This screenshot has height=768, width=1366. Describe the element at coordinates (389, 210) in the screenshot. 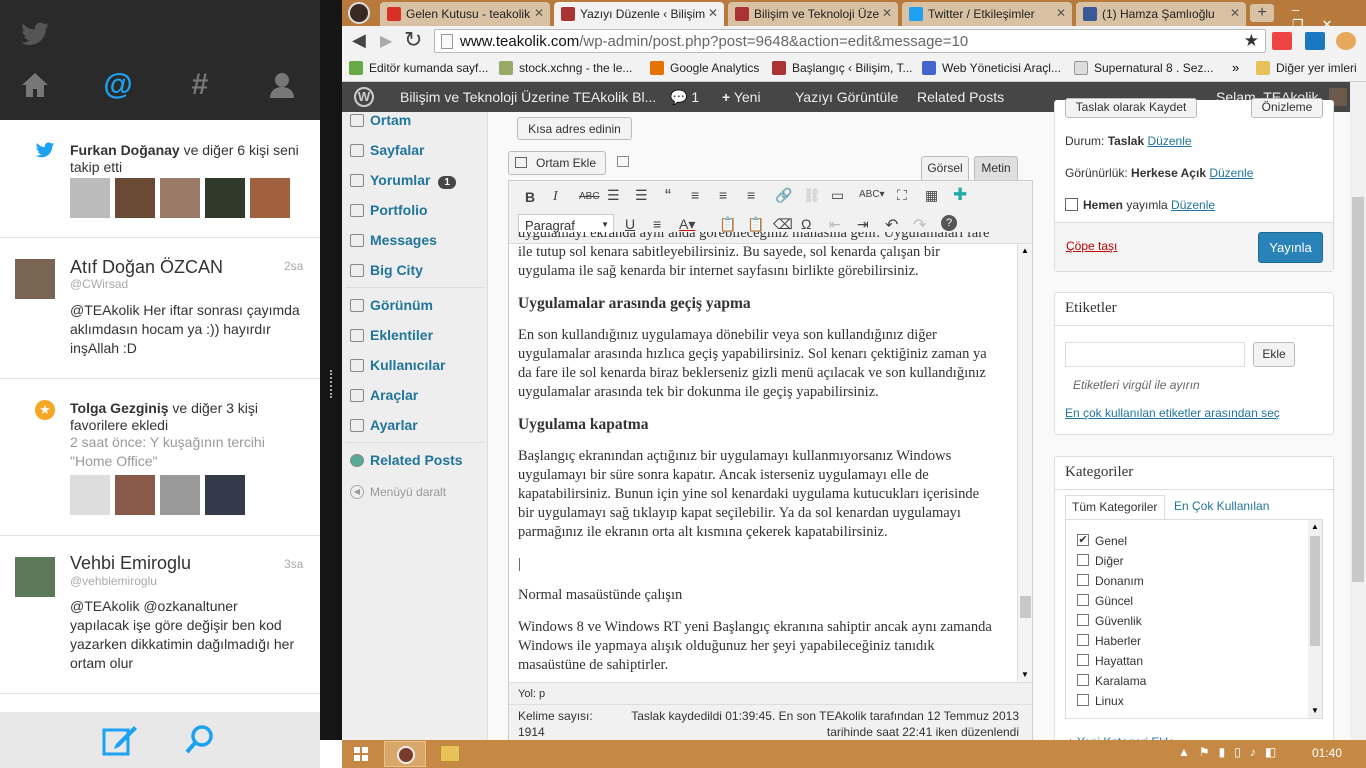

I see `menu-portfolio: Portfolio` at that location.